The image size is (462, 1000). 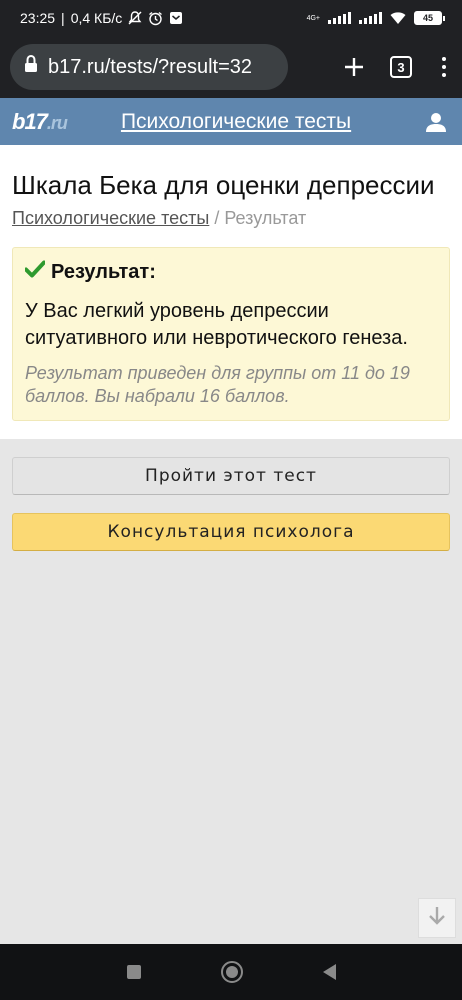 What do you see at coordinates (223, 185) in the screenshot?
I see `page-title: Шкала Бека для оценки депрессии` at bounding box center [223, 185].